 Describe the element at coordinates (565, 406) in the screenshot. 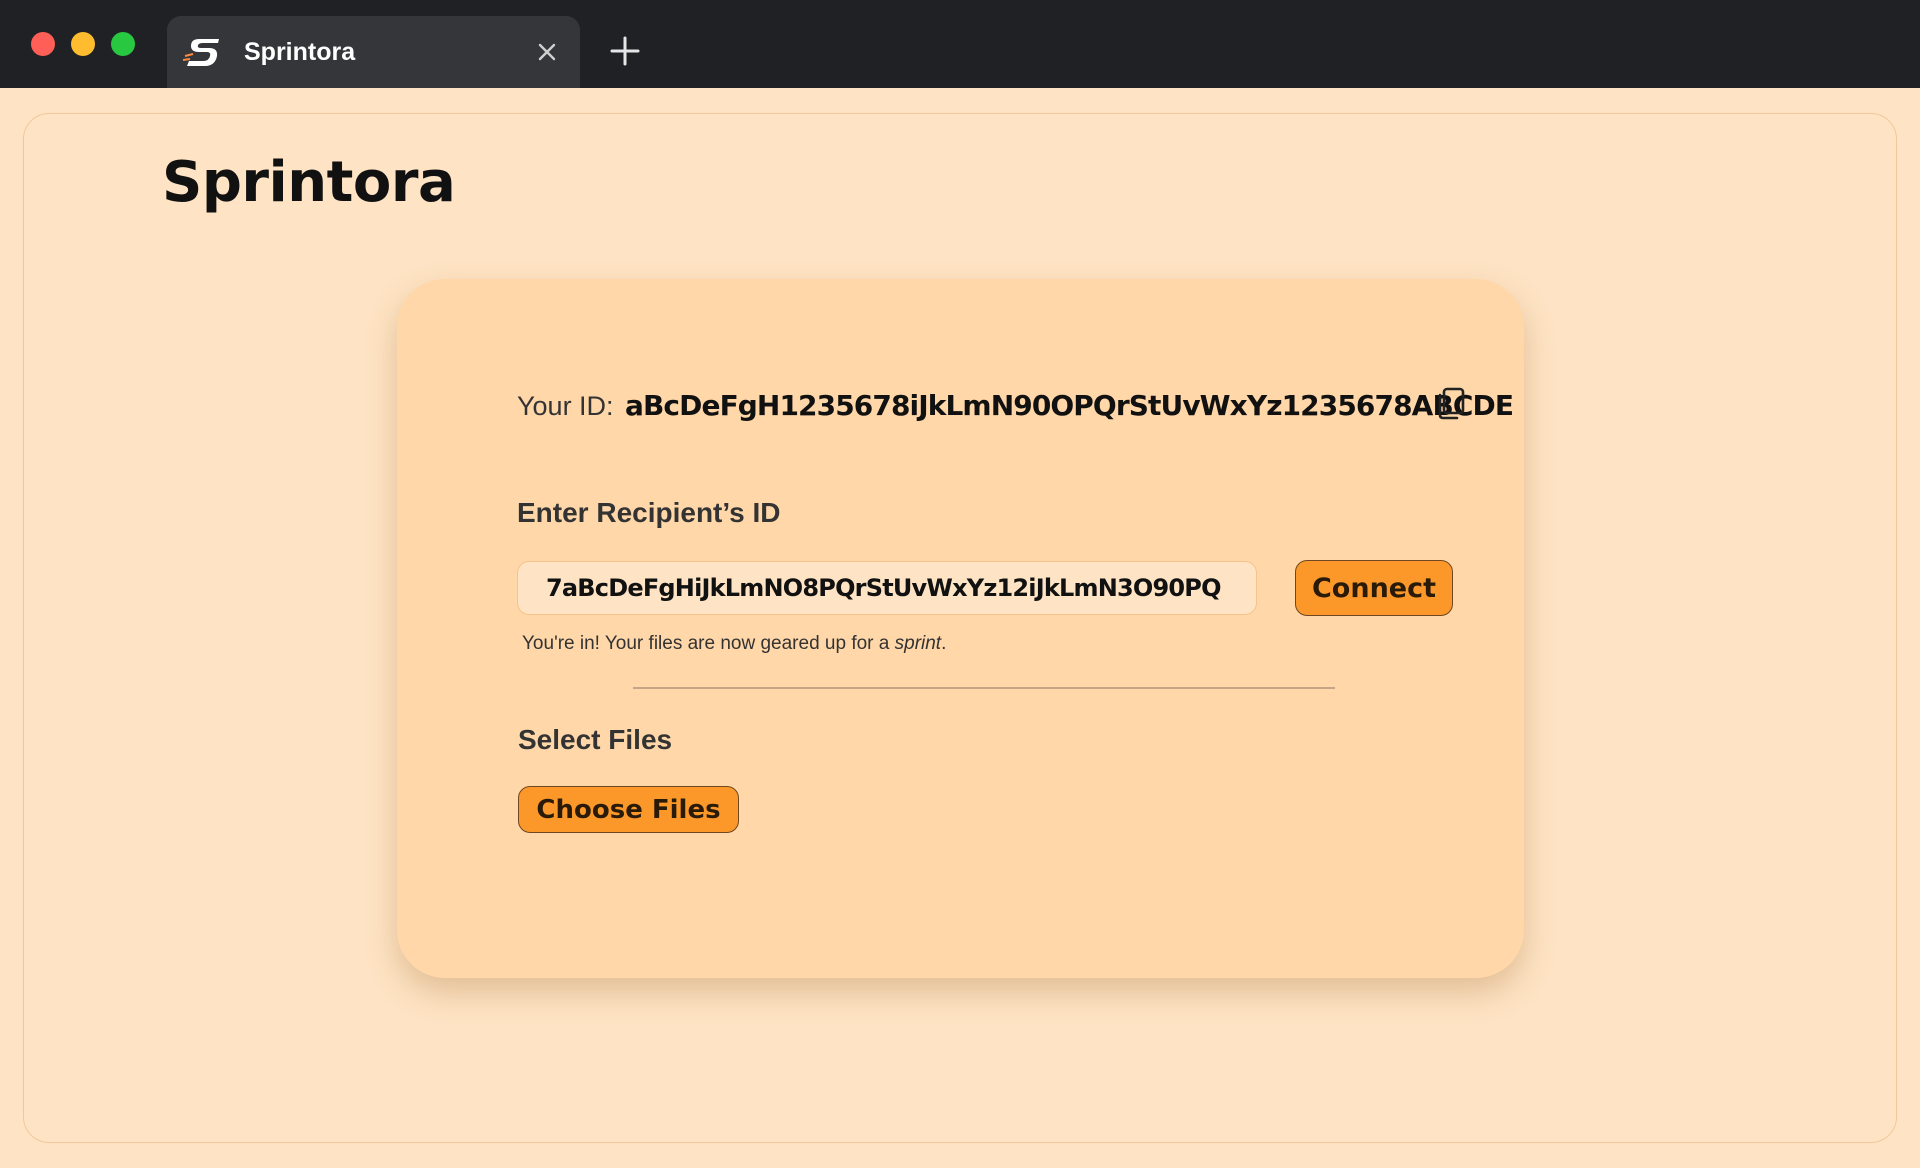

I see `your-id-label: Your ID:` at that location.